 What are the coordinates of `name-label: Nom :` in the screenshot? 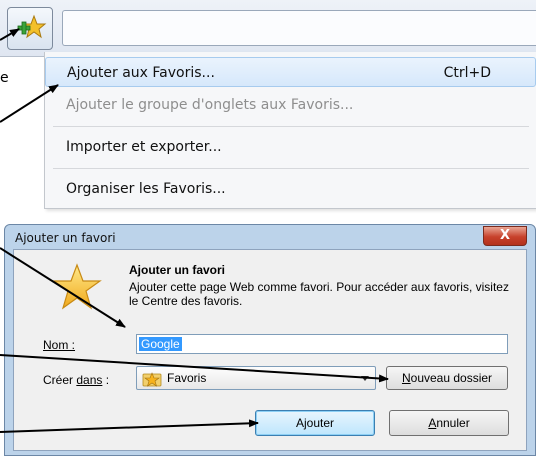 It's located at (59, 345).